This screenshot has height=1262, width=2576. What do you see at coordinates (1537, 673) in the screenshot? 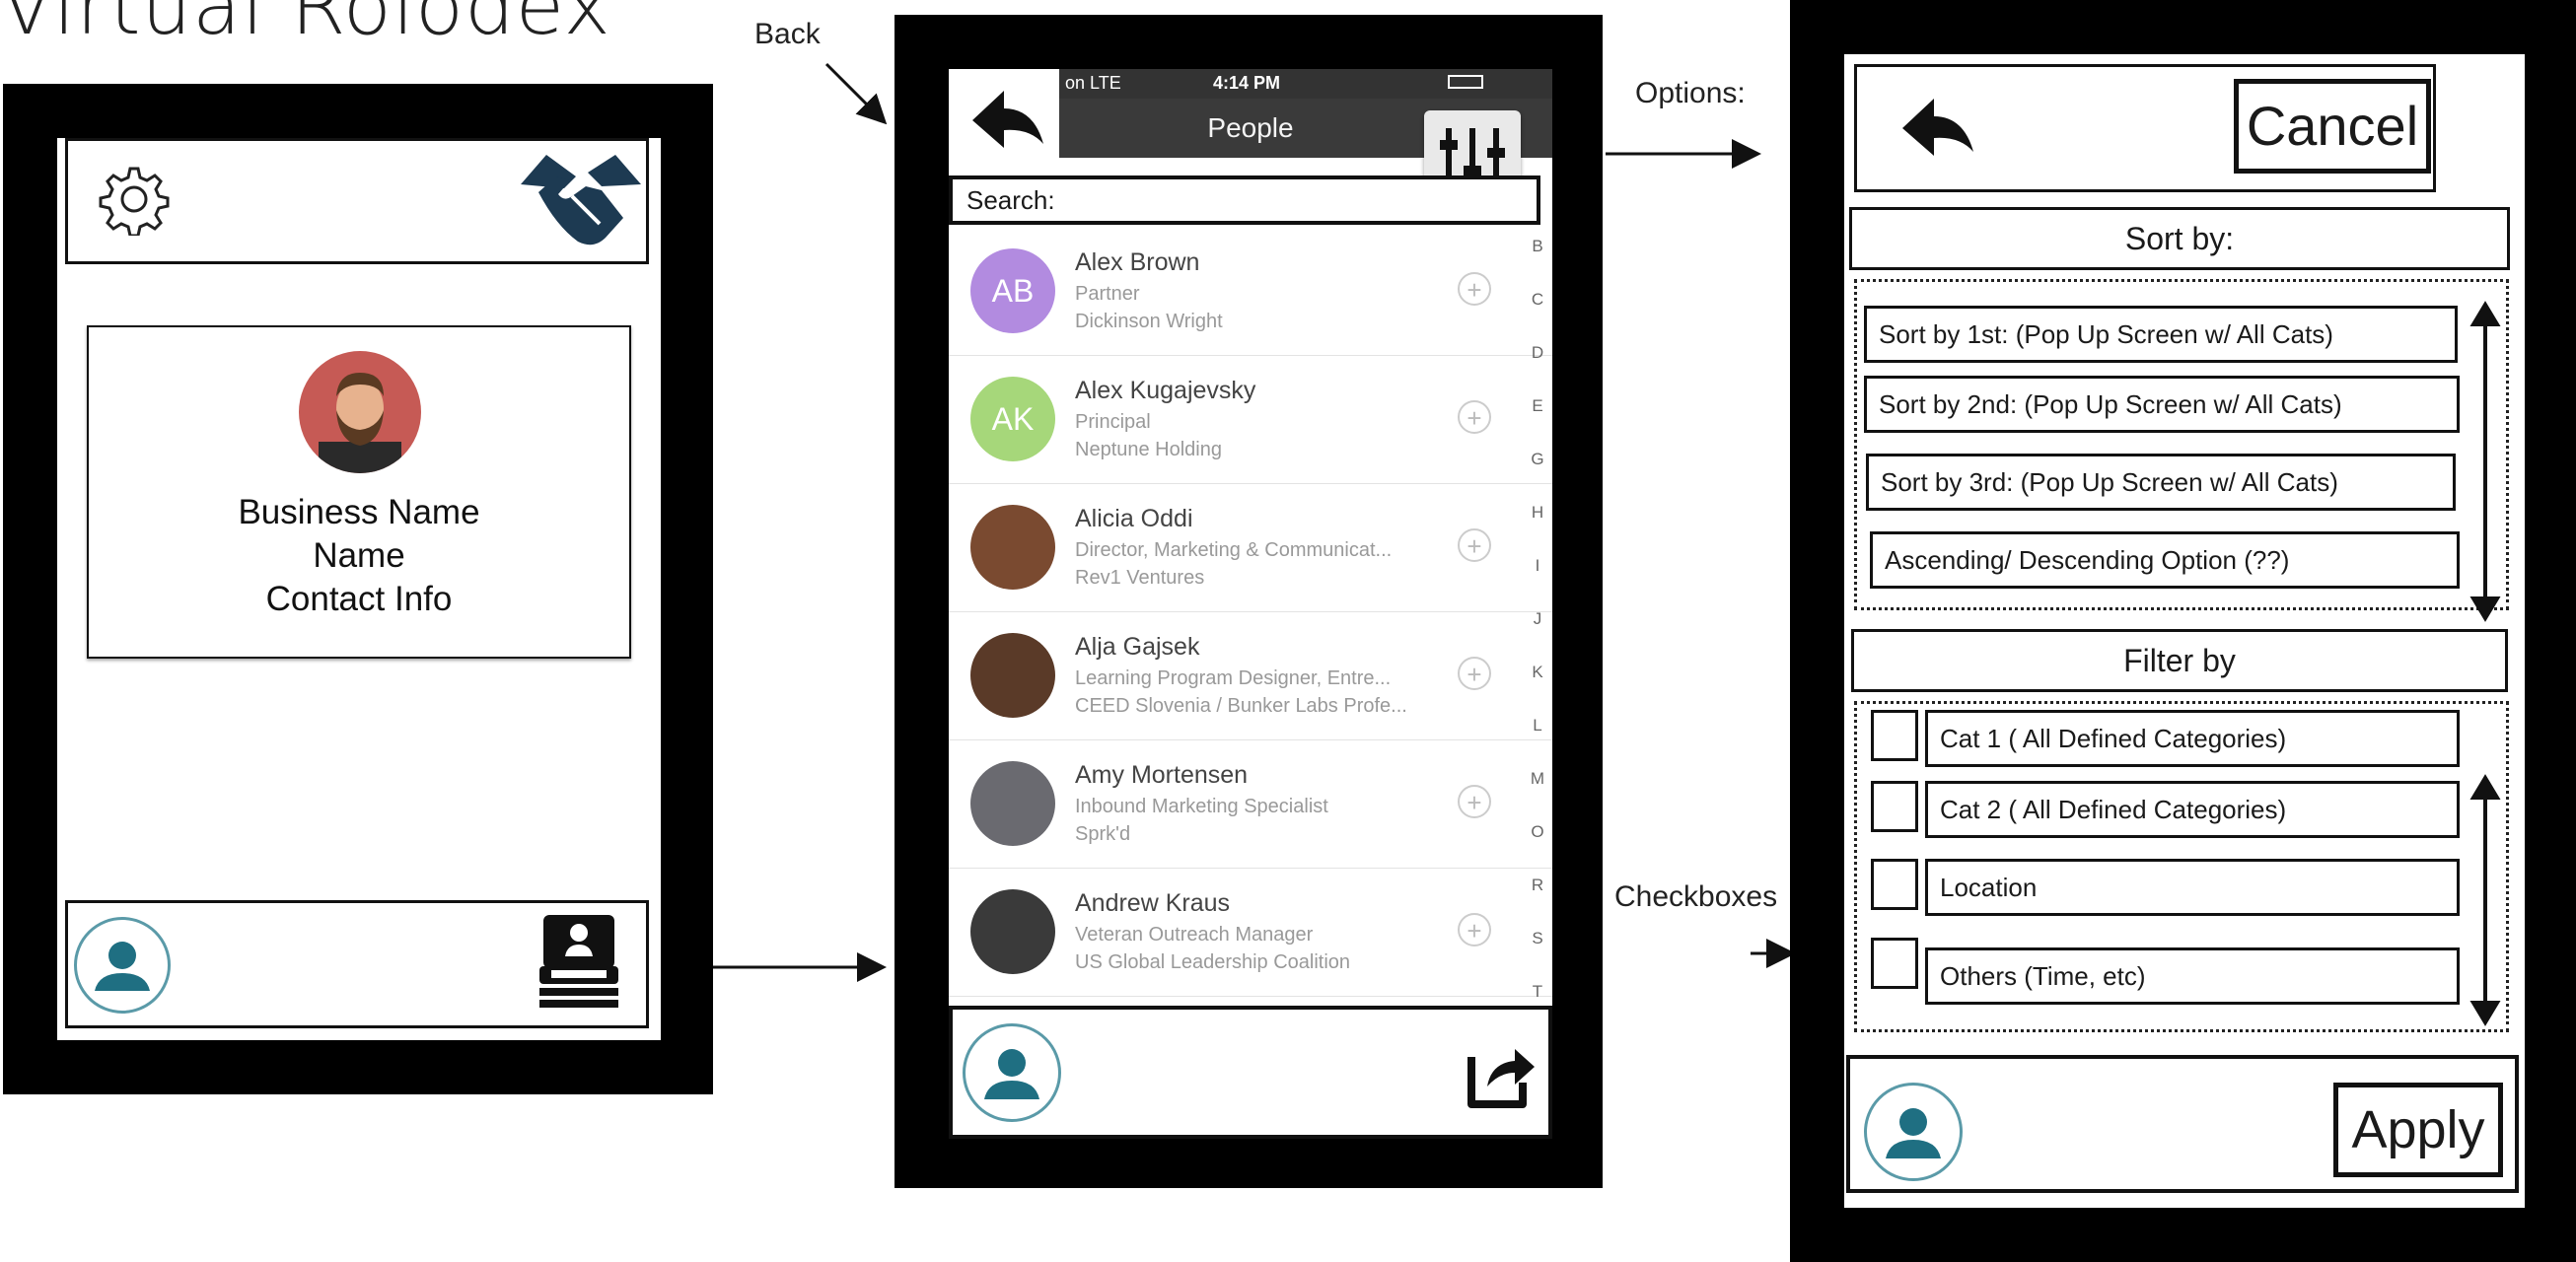
I see `index-letter: K` at bounding box center [1537, 673].